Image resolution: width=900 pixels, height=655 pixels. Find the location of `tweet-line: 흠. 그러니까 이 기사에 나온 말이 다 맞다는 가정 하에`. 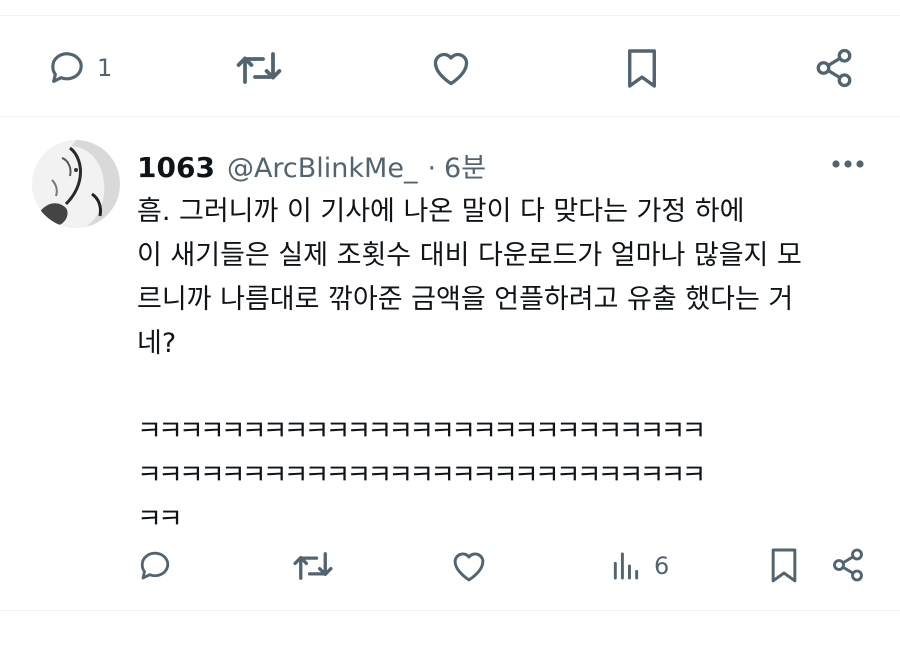

tweet-line: 흠. 그러니까 이 기사에 나온 말이 다 맞다는 가정 하에 is located at coordinates (441, 211).